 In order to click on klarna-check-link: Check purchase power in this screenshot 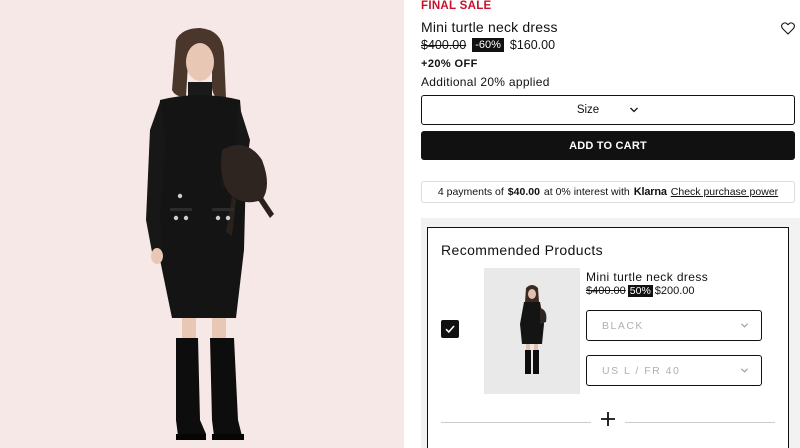, I will do `click(724, 192)`.